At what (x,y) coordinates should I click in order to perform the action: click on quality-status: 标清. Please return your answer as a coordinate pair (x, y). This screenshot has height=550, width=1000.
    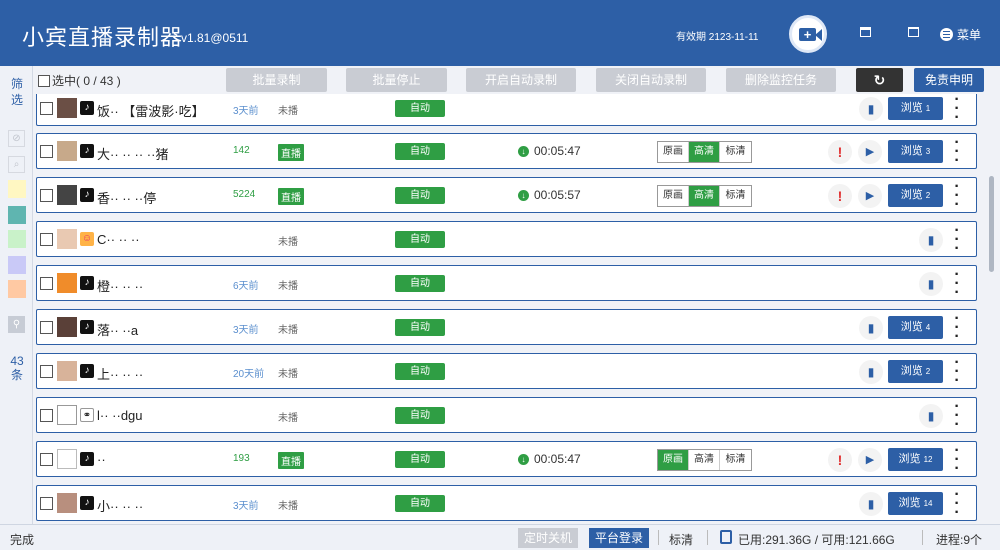
    Looking at the image, I should click on (681, 539).